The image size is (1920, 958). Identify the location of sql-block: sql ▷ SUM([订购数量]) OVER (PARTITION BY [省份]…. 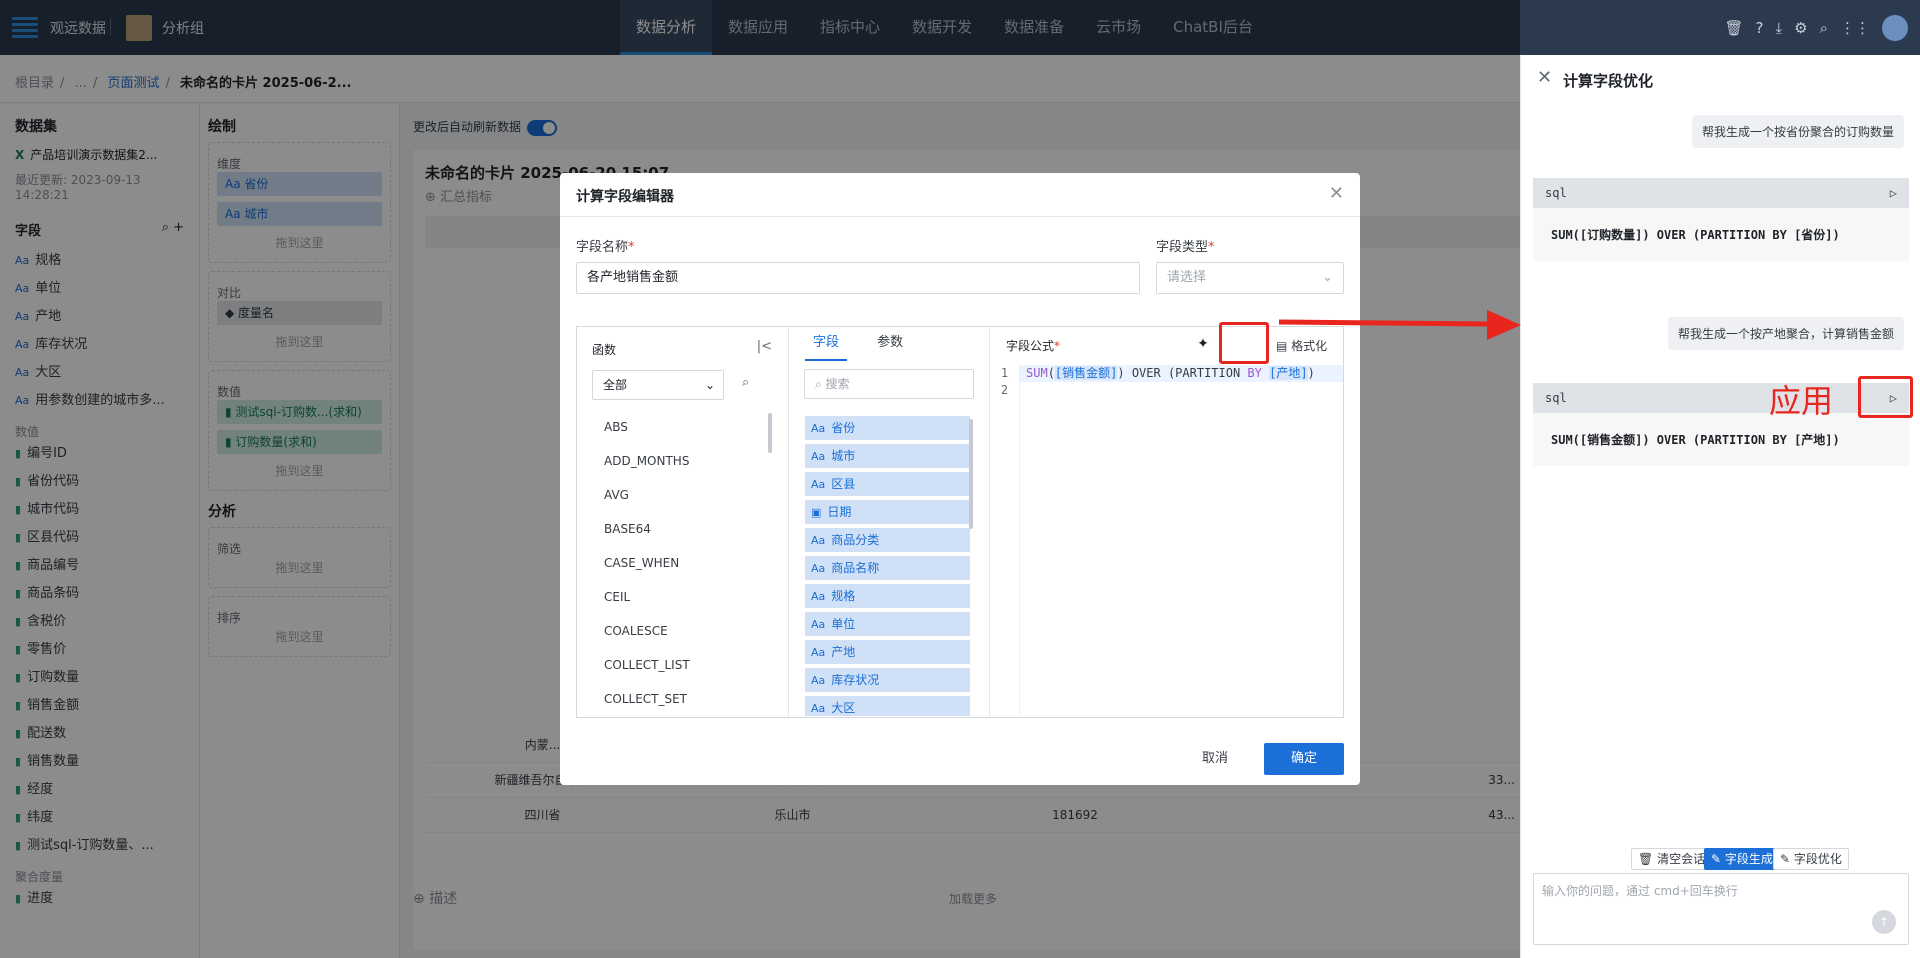
(1721, 219).